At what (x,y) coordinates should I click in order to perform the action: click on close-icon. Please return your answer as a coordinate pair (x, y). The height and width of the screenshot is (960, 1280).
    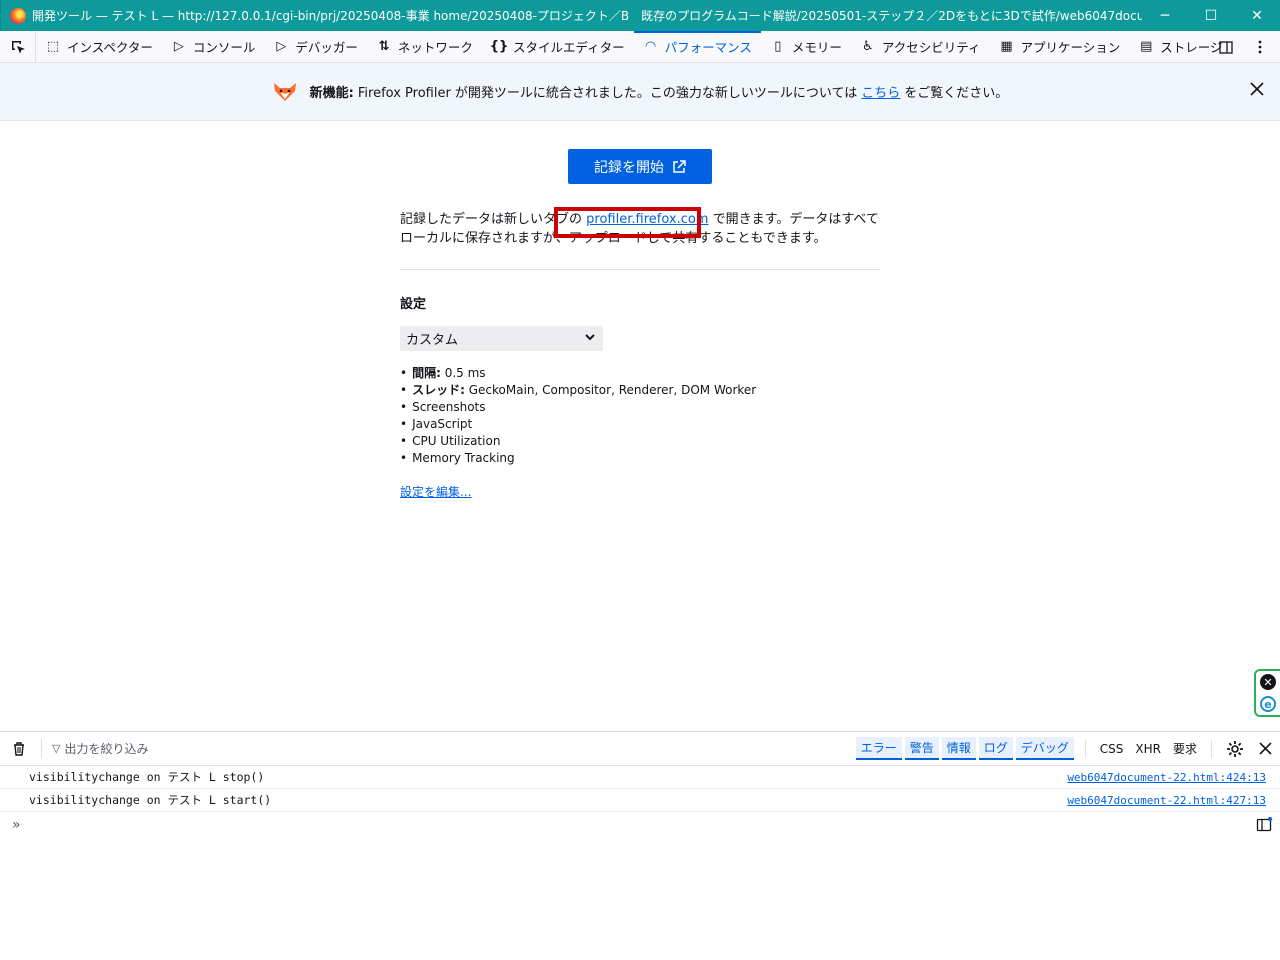
    Looking at the image, I should click on (1257, 89).